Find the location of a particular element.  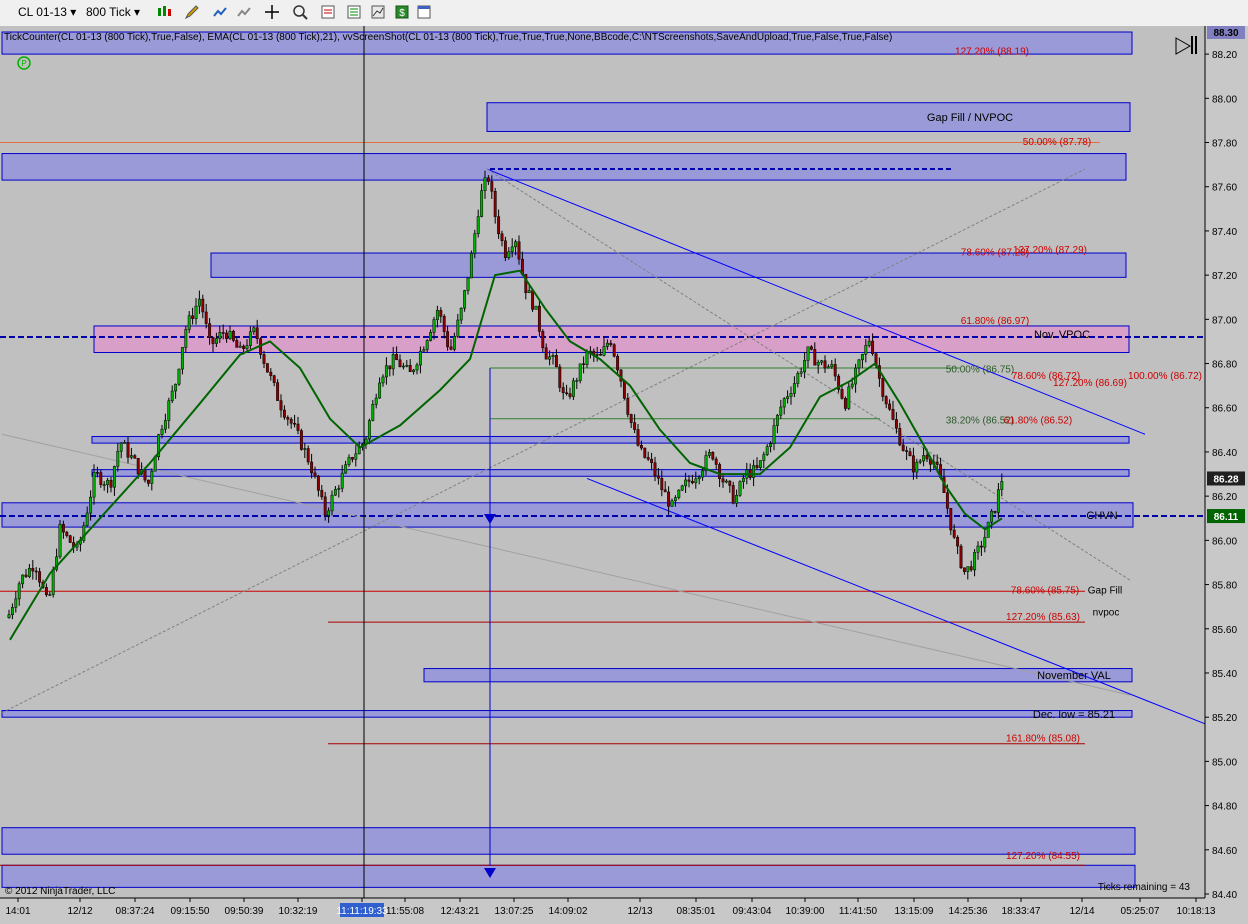

fib-label: 61.80% (86.52) is located at coordinates (1038, 420).